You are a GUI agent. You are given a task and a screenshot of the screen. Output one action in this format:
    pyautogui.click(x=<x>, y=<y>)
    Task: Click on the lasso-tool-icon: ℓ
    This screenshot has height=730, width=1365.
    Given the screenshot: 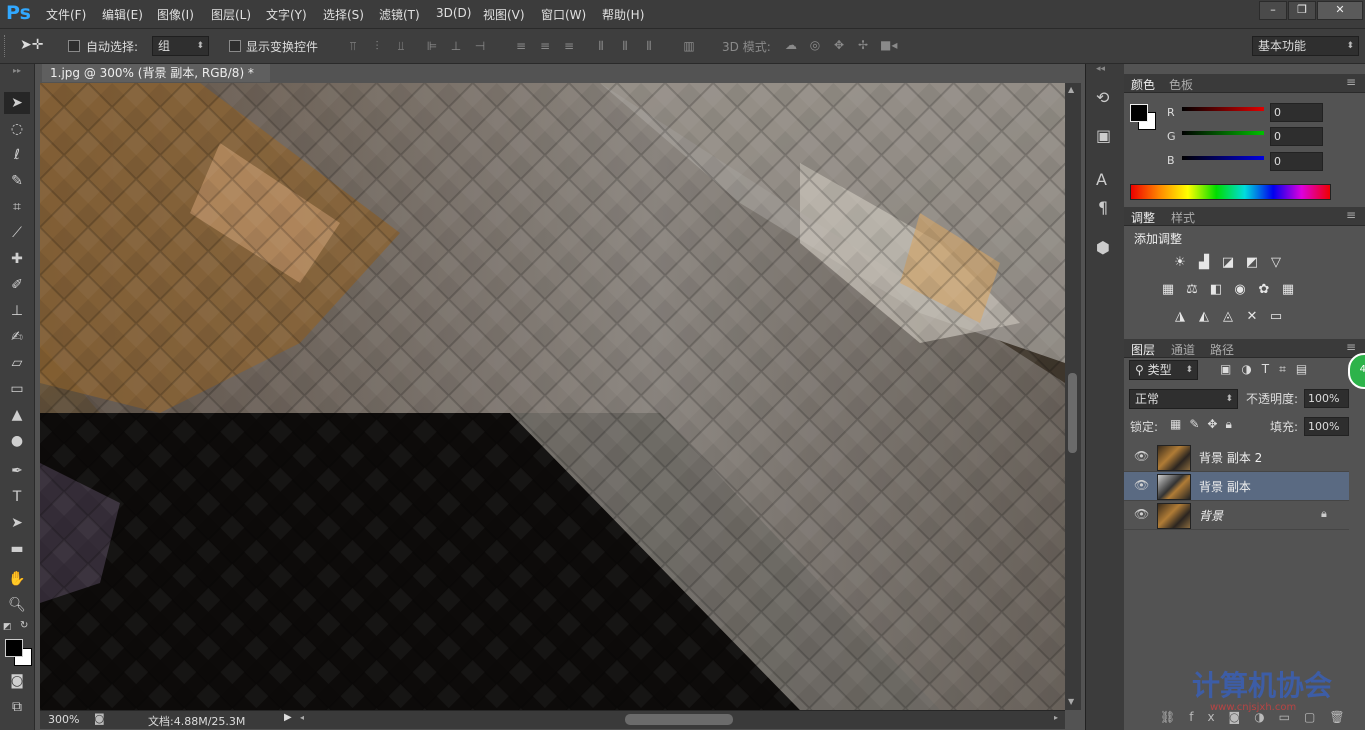 What is the action you would take?
    pyautogui.click(x=17, y=155)
    